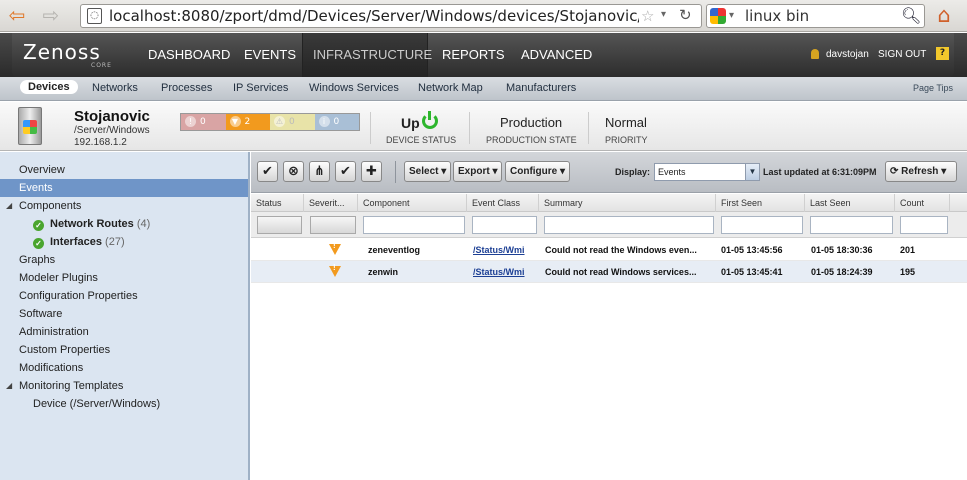 The width and height of the screenshot is (967, 480). What do you see at coordinates (752, 172) in the screenshot?
I see `chevron-down-icon: ▼` at bounding box center [752, 172].